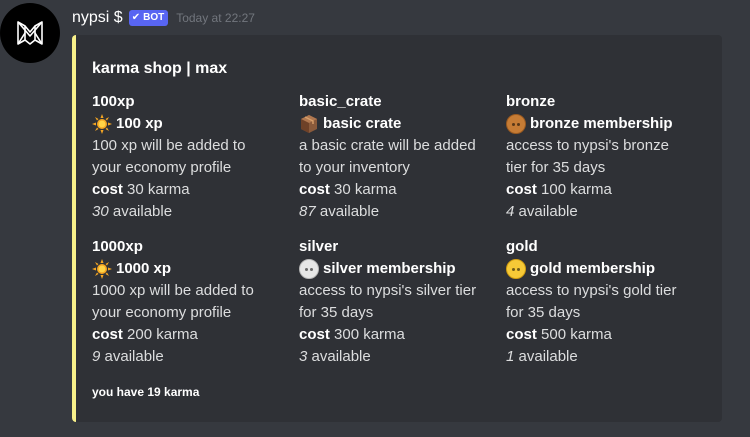 Image resolution: width=750 pixels, height=437 pixels. I want to click on item-id: basic_crate, so click(340, 101).